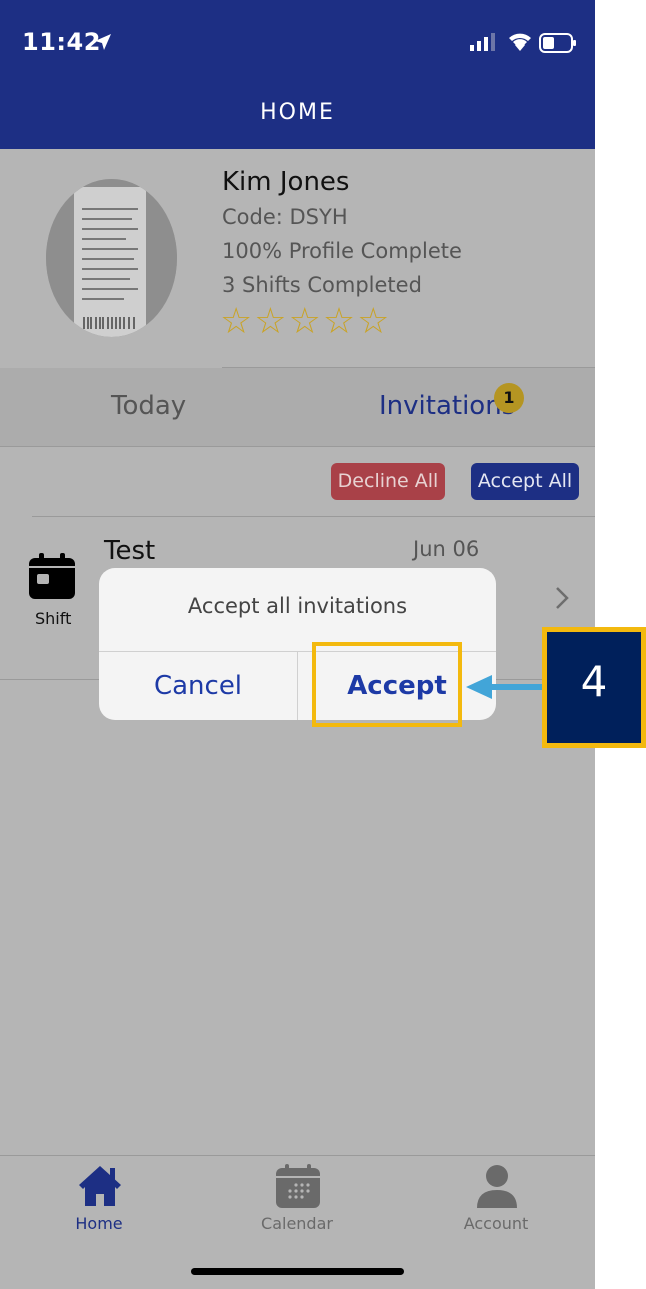 This screenshot has height=1289, width=646. What do you see at coordinates (286, 182) in the screenshot?
I see `profile-name: Kim Jones` at bounding box center [286, 182].